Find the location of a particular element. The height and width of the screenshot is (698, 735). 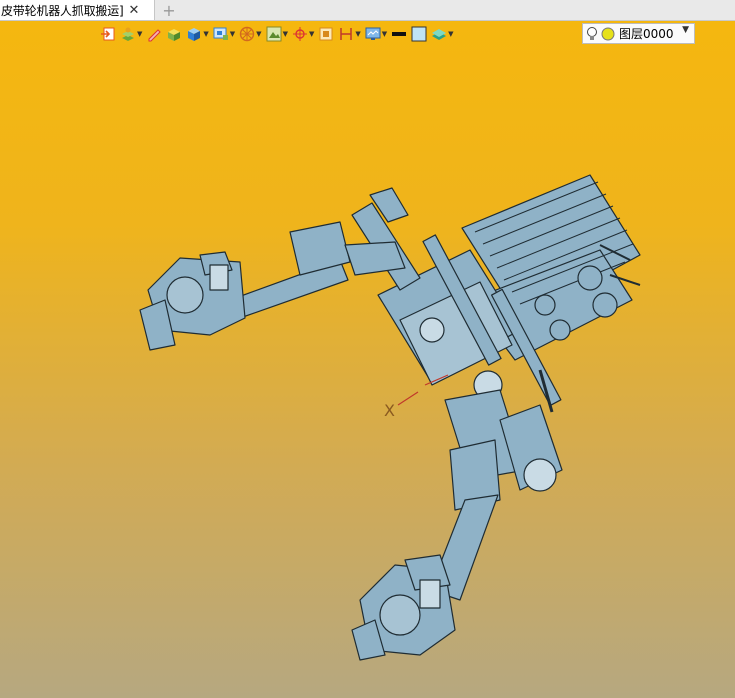

import-icon is located at coordinates (108, 34).